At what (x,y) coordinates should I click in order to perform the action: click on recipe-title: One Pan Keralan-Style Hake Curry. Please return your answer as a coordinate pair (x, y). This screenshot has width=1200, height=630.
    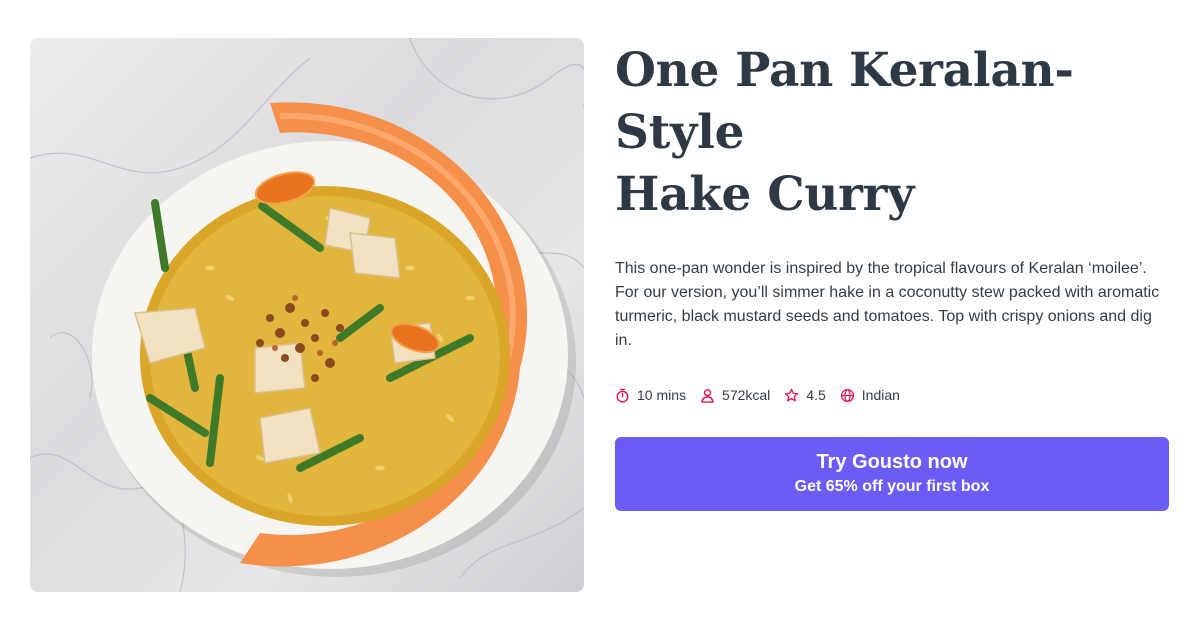
    Looking at the image, I should click on (892, 133).